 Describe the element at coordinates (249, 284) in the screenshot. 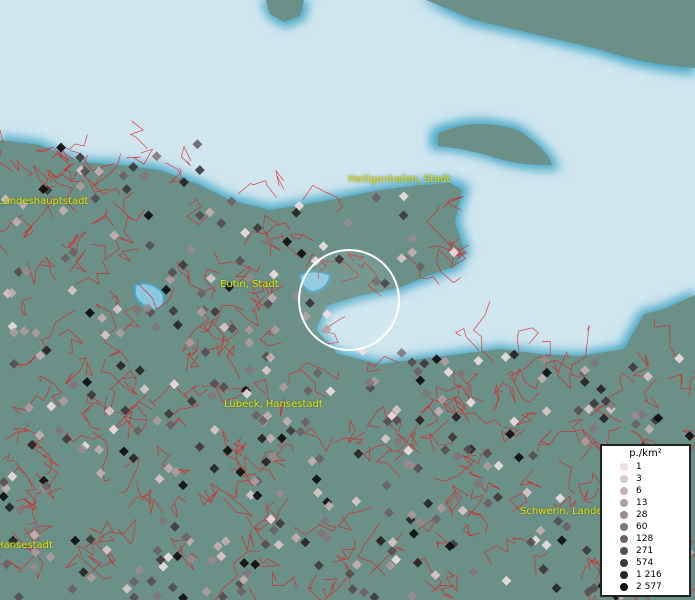

I see `label-eutin: Eutin, Stadt` at that location.